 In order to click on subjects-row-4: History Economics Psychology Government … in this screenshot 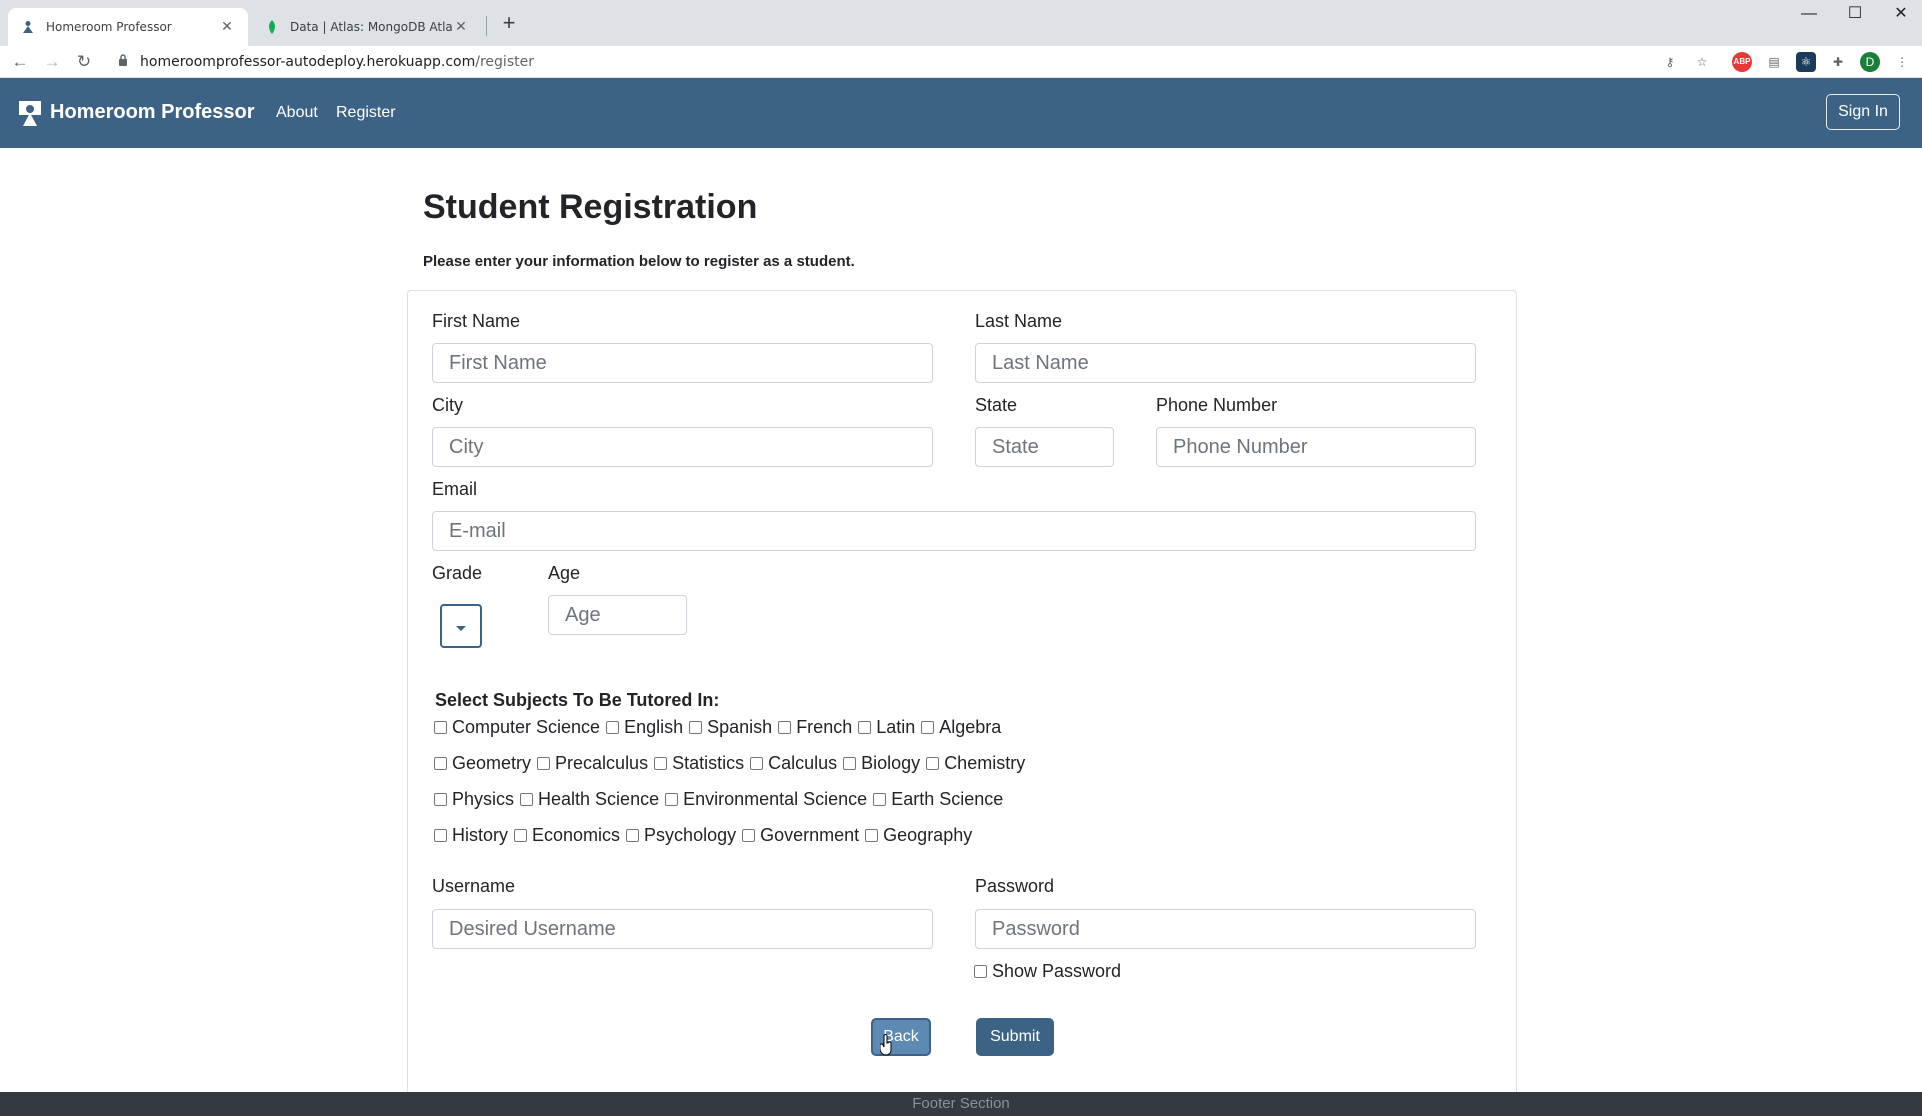, I will do `click(706, 835)`.